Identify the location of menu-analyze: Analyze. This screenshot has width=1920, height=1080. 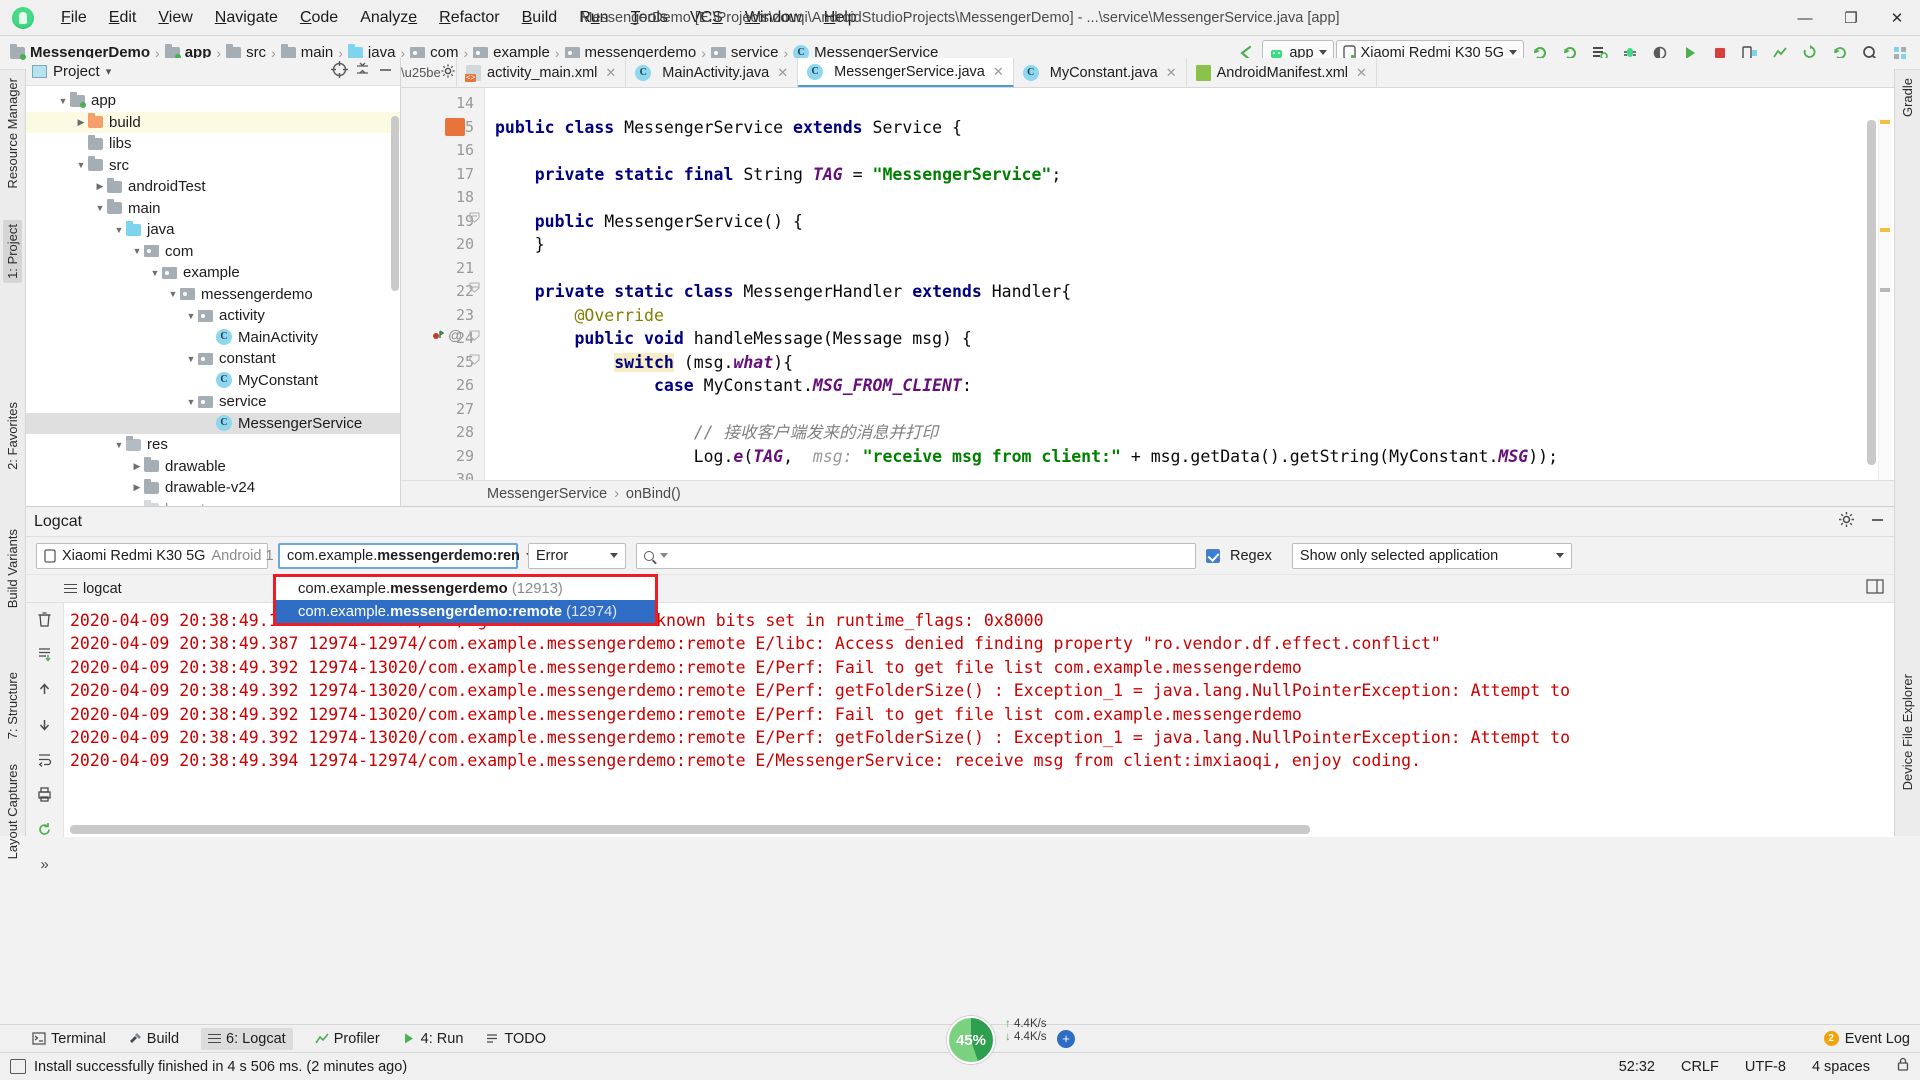
(388, 18).